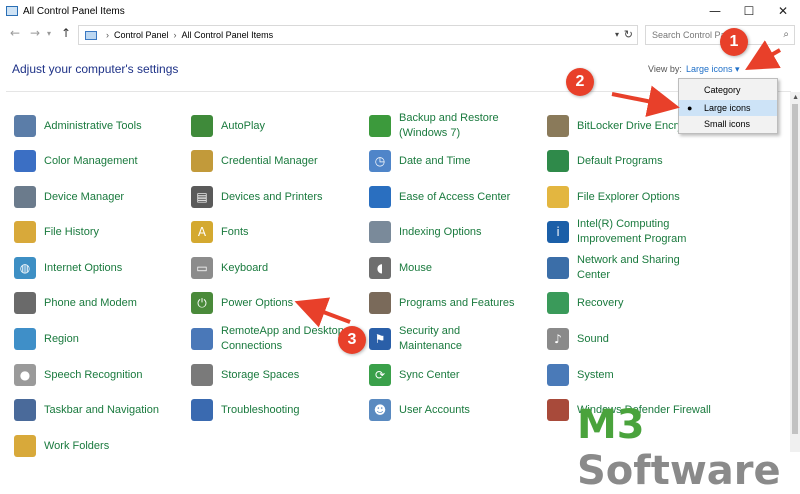 Image resolution: width=800 pixels, height=494 pixels. I want to click on watermark-part1: M3, so click(611, 425).